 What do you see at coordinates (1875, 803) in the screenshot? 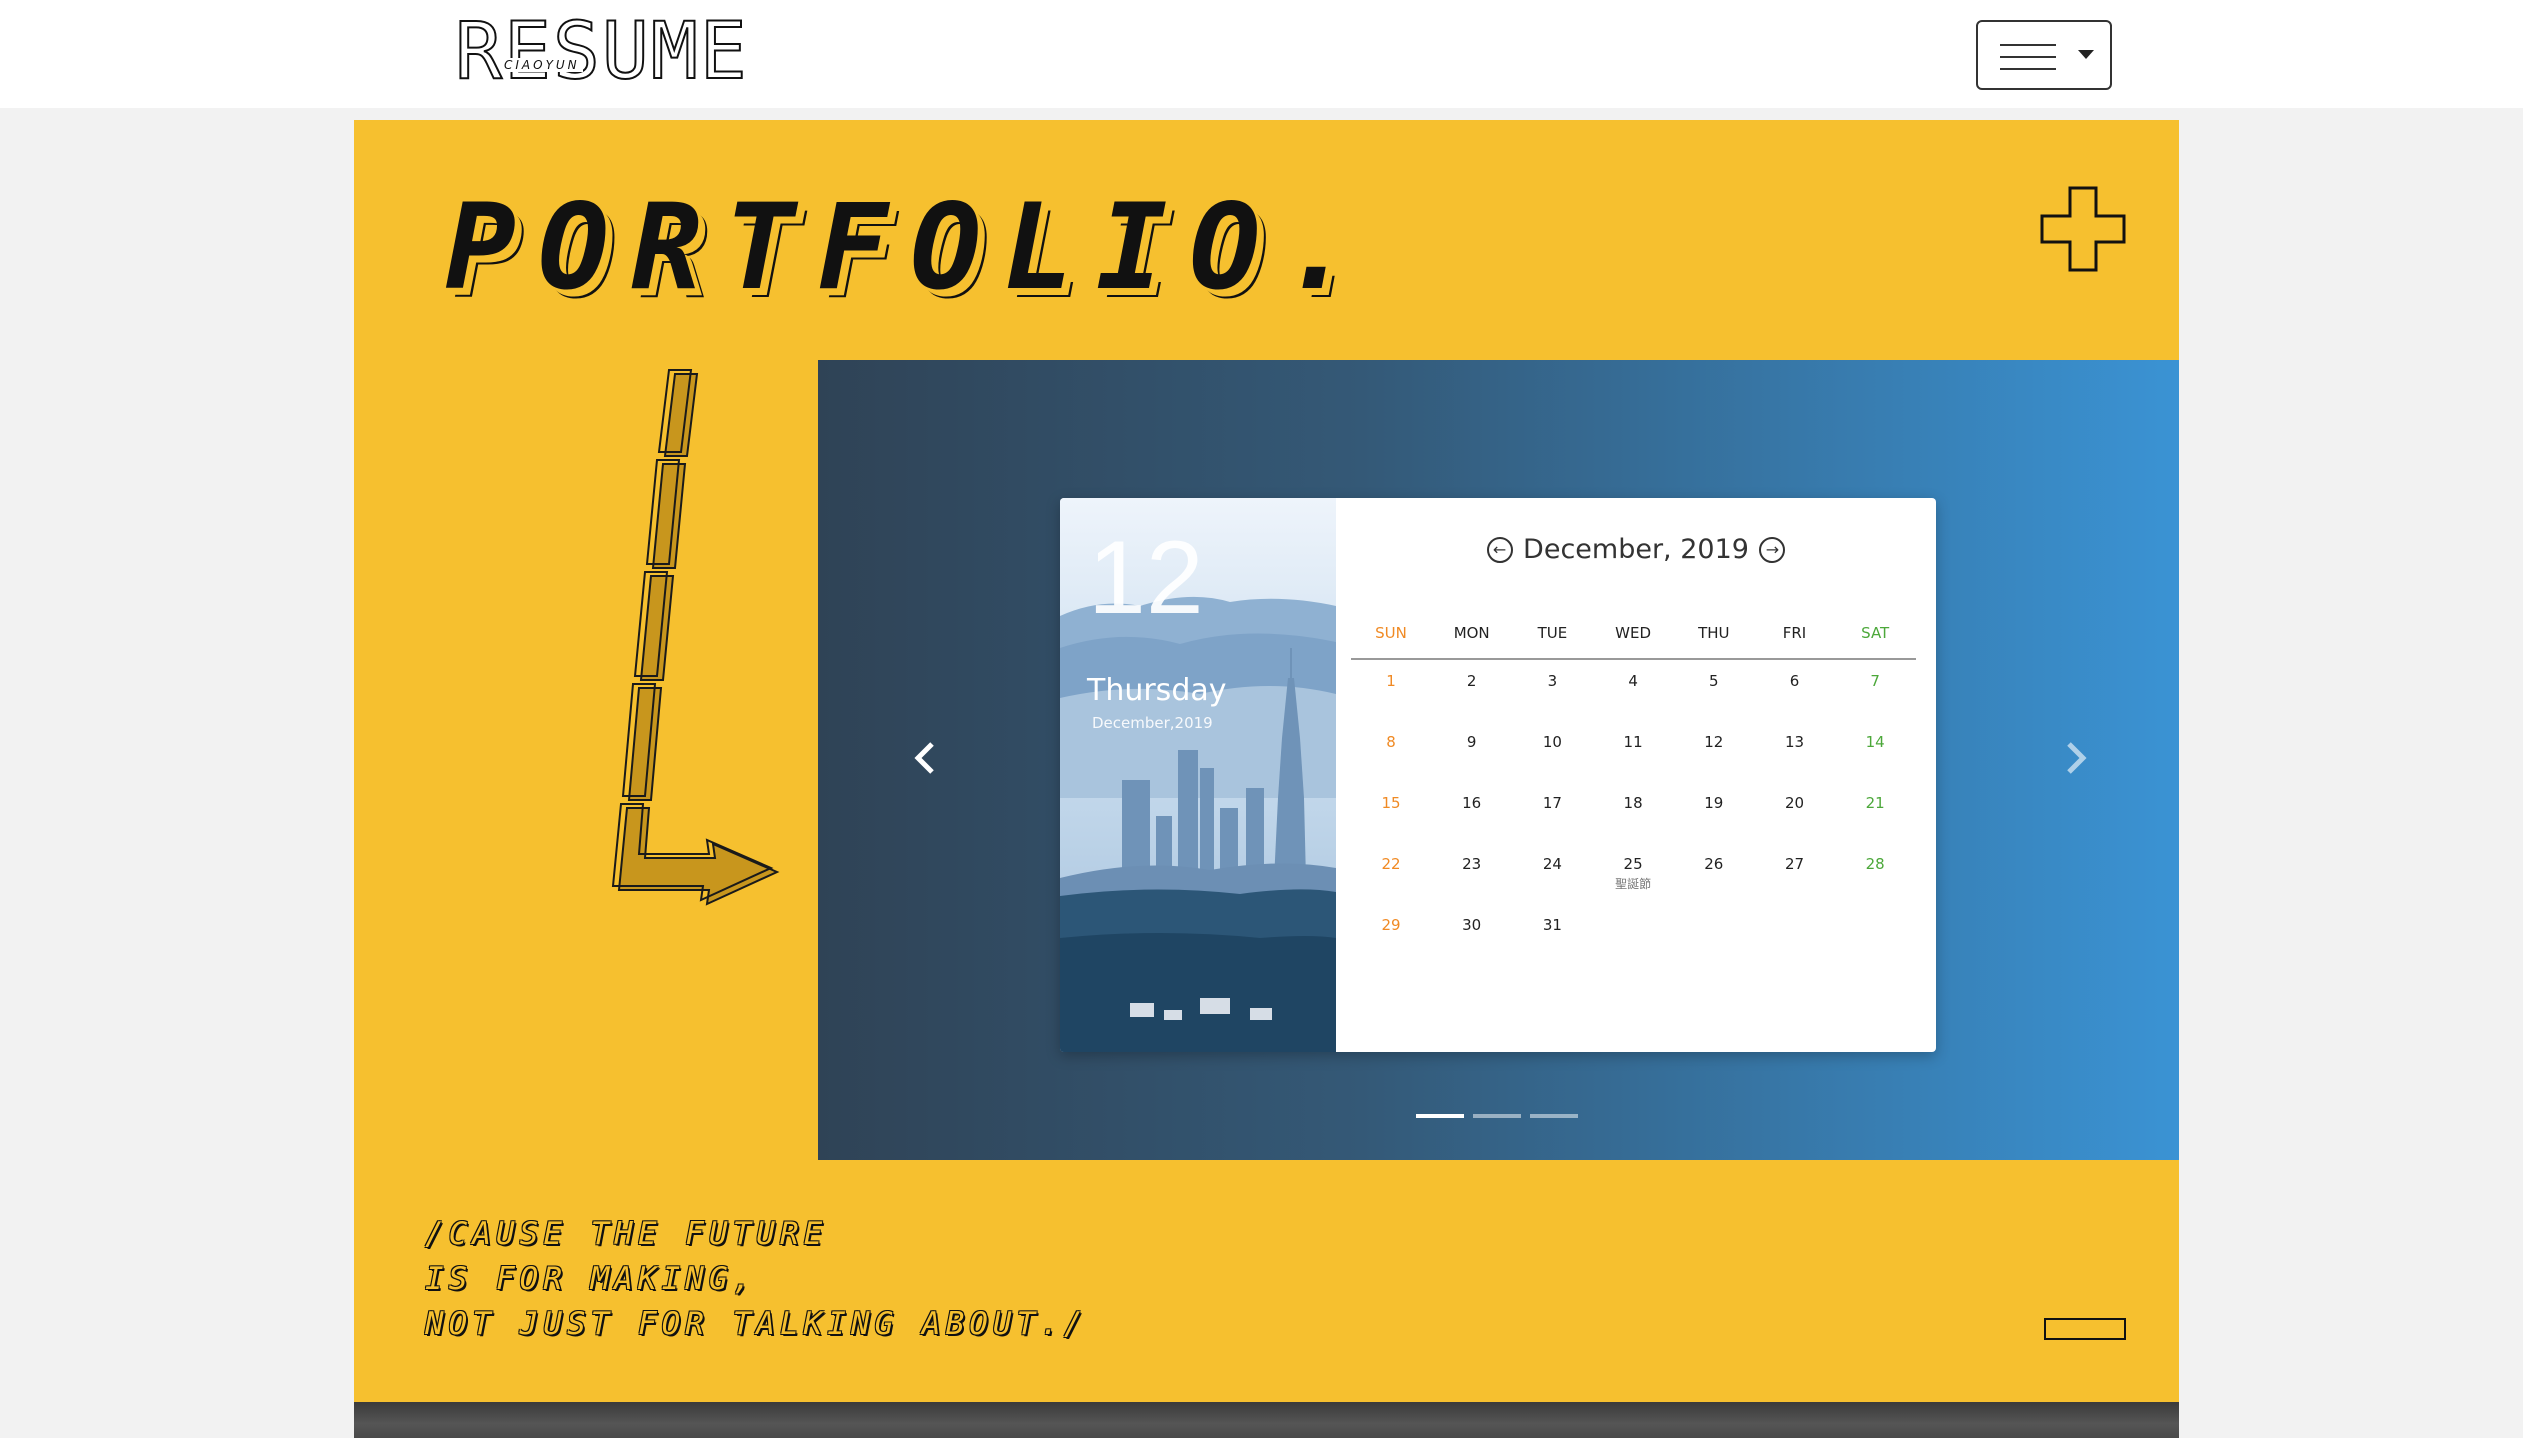
I see `day-number: 21` at bounding box center [1875, 803].